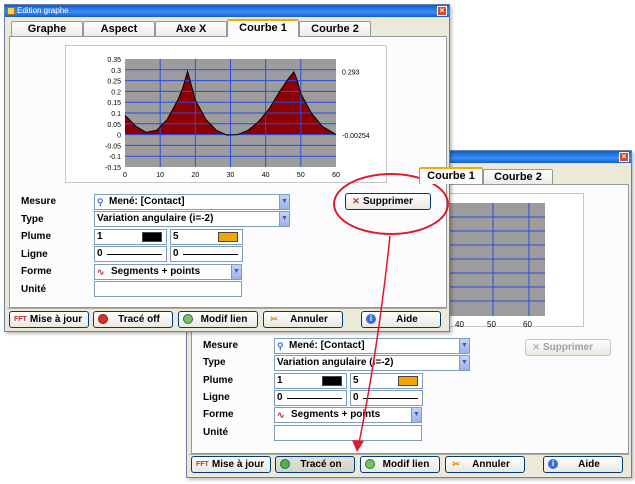 The image size is (635, 484). Describe the element at coordinates (263, 28) in the screenshot. I see `tab-courbe-1: Courbe 1` at that location.